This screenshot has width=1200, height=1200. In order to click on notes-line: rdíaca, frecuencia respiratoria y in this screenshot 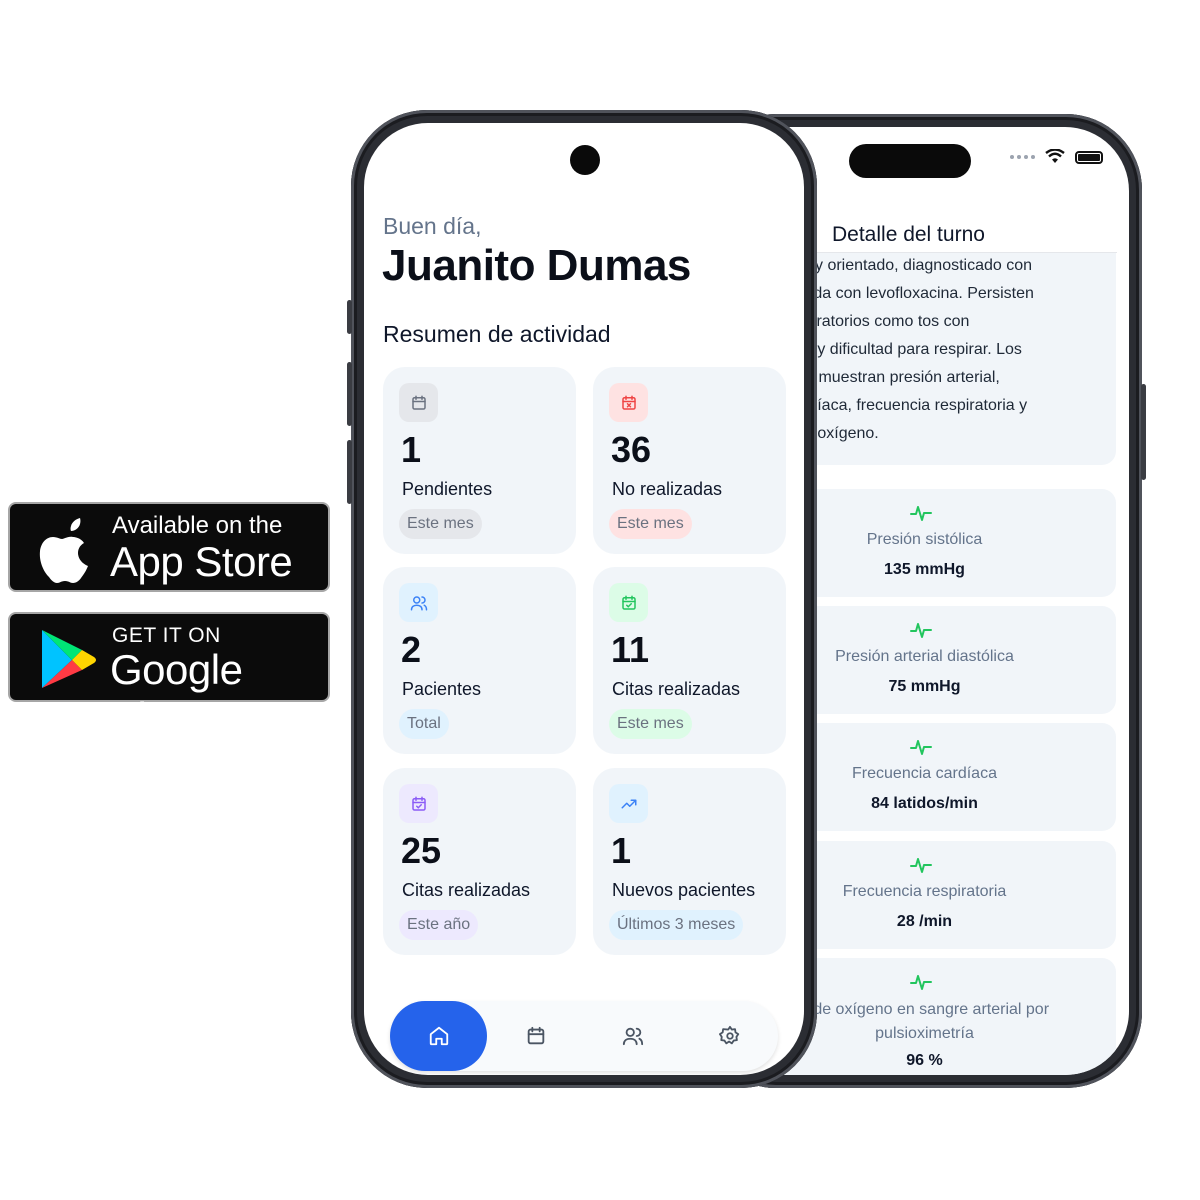, I will do `click(915, 405)`.